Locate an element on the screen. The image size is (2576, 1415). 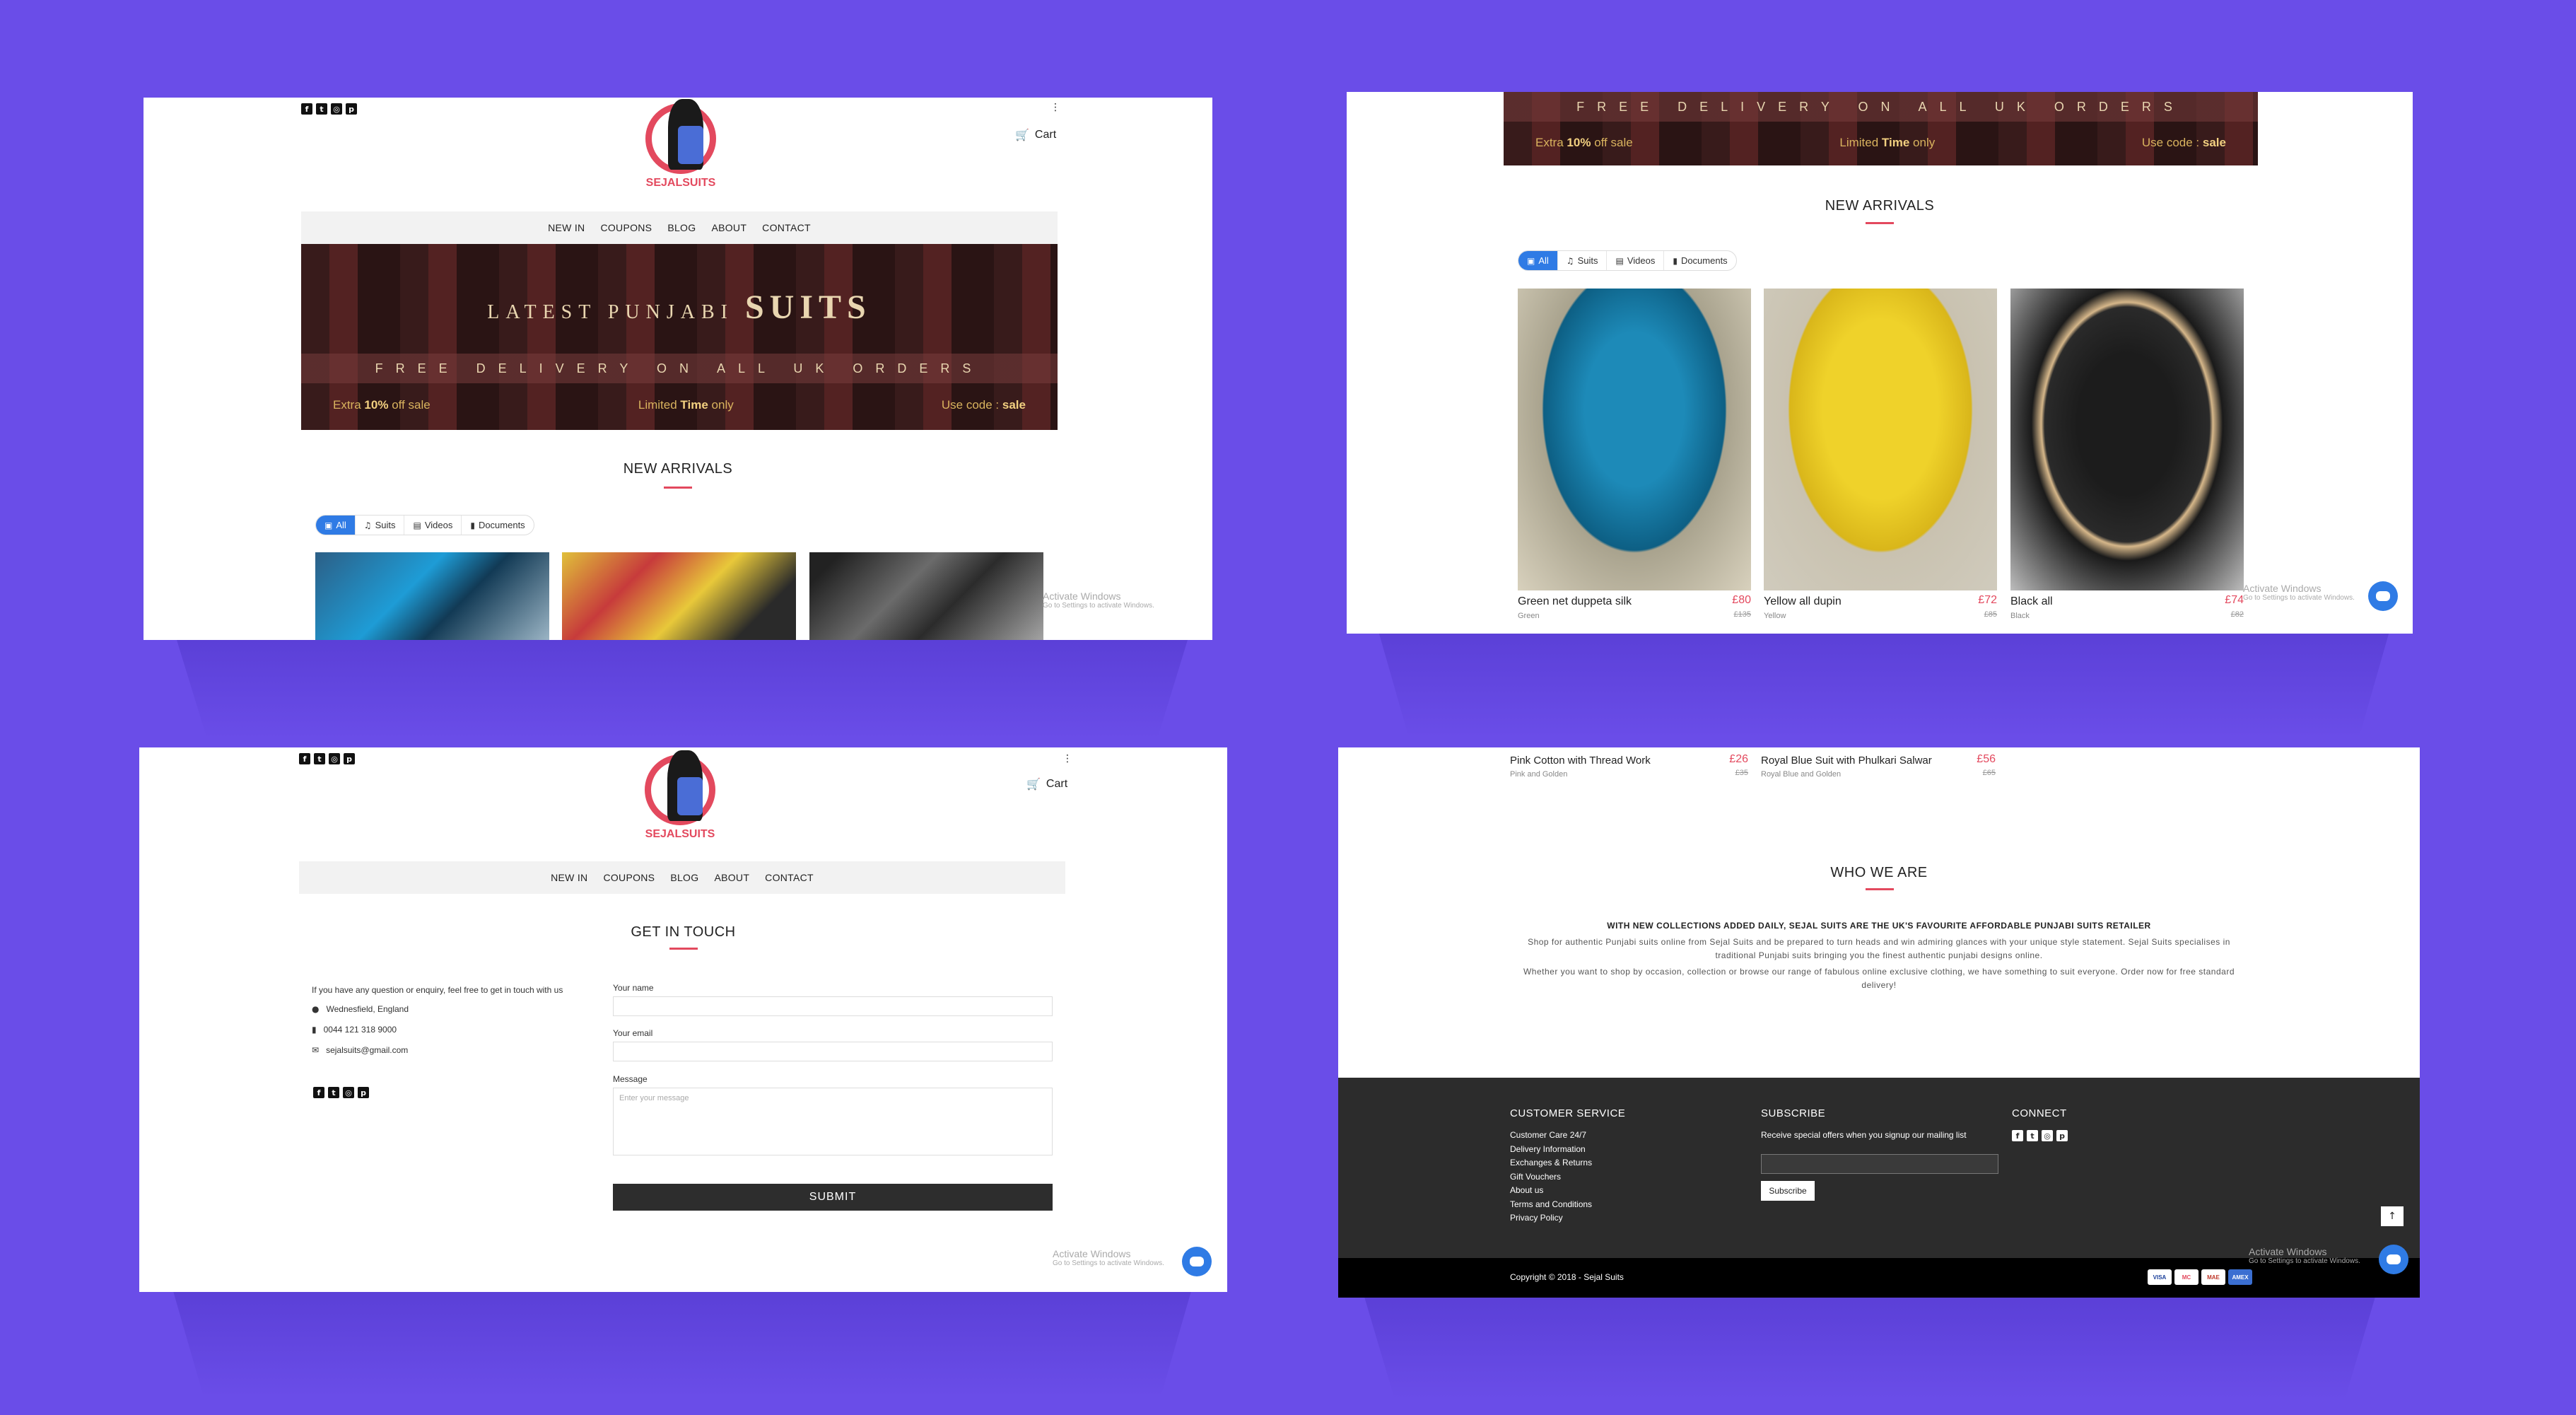
visa-card-icon: VISA is located at coordinates (2160, 1277).